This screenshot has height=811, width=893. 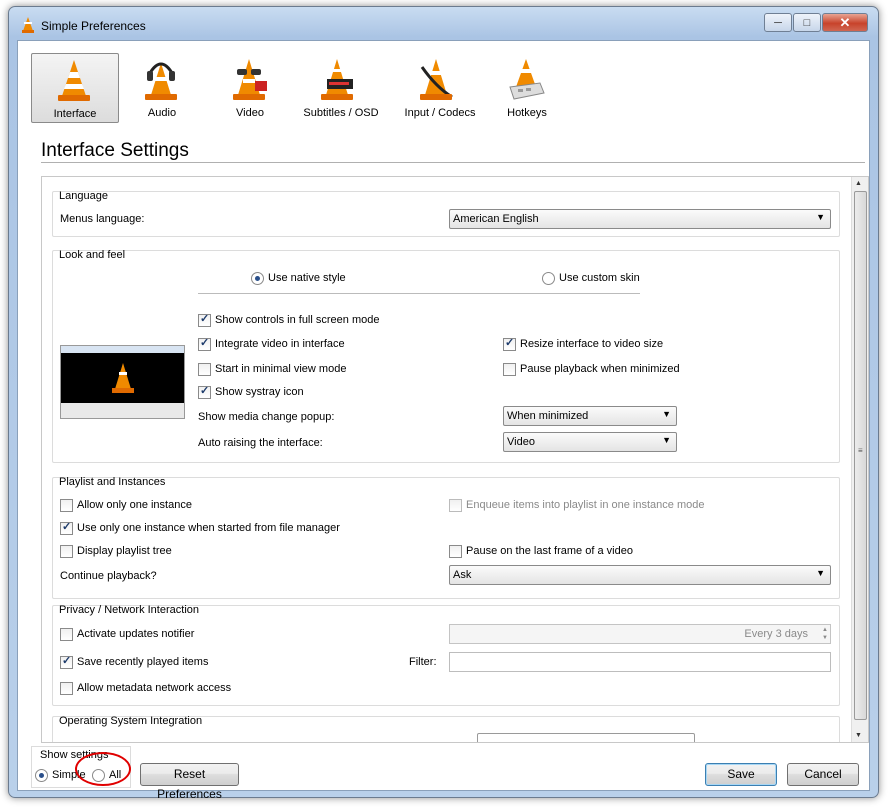 I want to click on native-style-preview, so click(x=122, y=382).